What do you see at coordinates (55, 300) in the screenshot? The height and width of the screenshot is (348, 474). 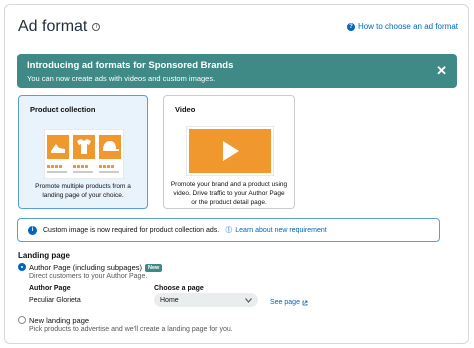 I see `author-page-value: Peculiar Glorieta` at bounding box center [55, 300].